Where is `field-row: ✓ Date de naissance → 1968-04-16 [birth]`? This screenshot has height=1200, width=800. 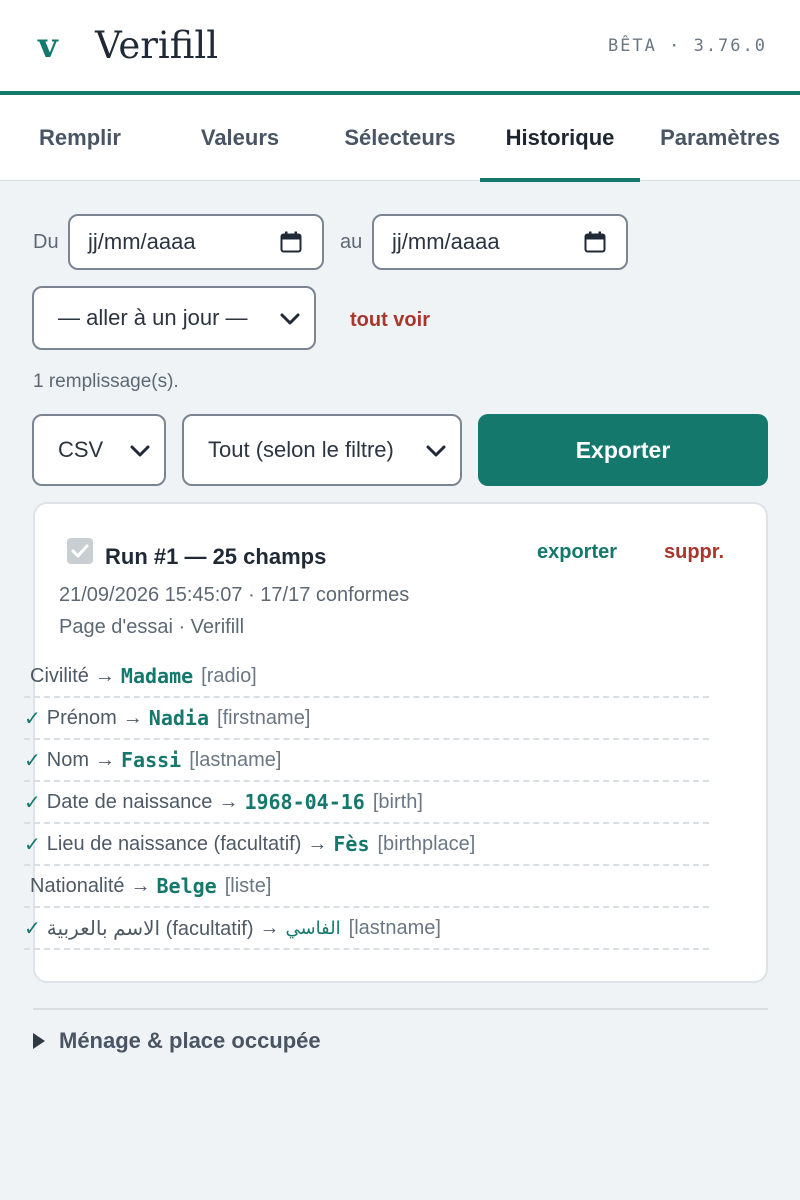 field-row: ✓ Date de naissance → 1968-04-16 [birth] is located at coordinates (366, 803).